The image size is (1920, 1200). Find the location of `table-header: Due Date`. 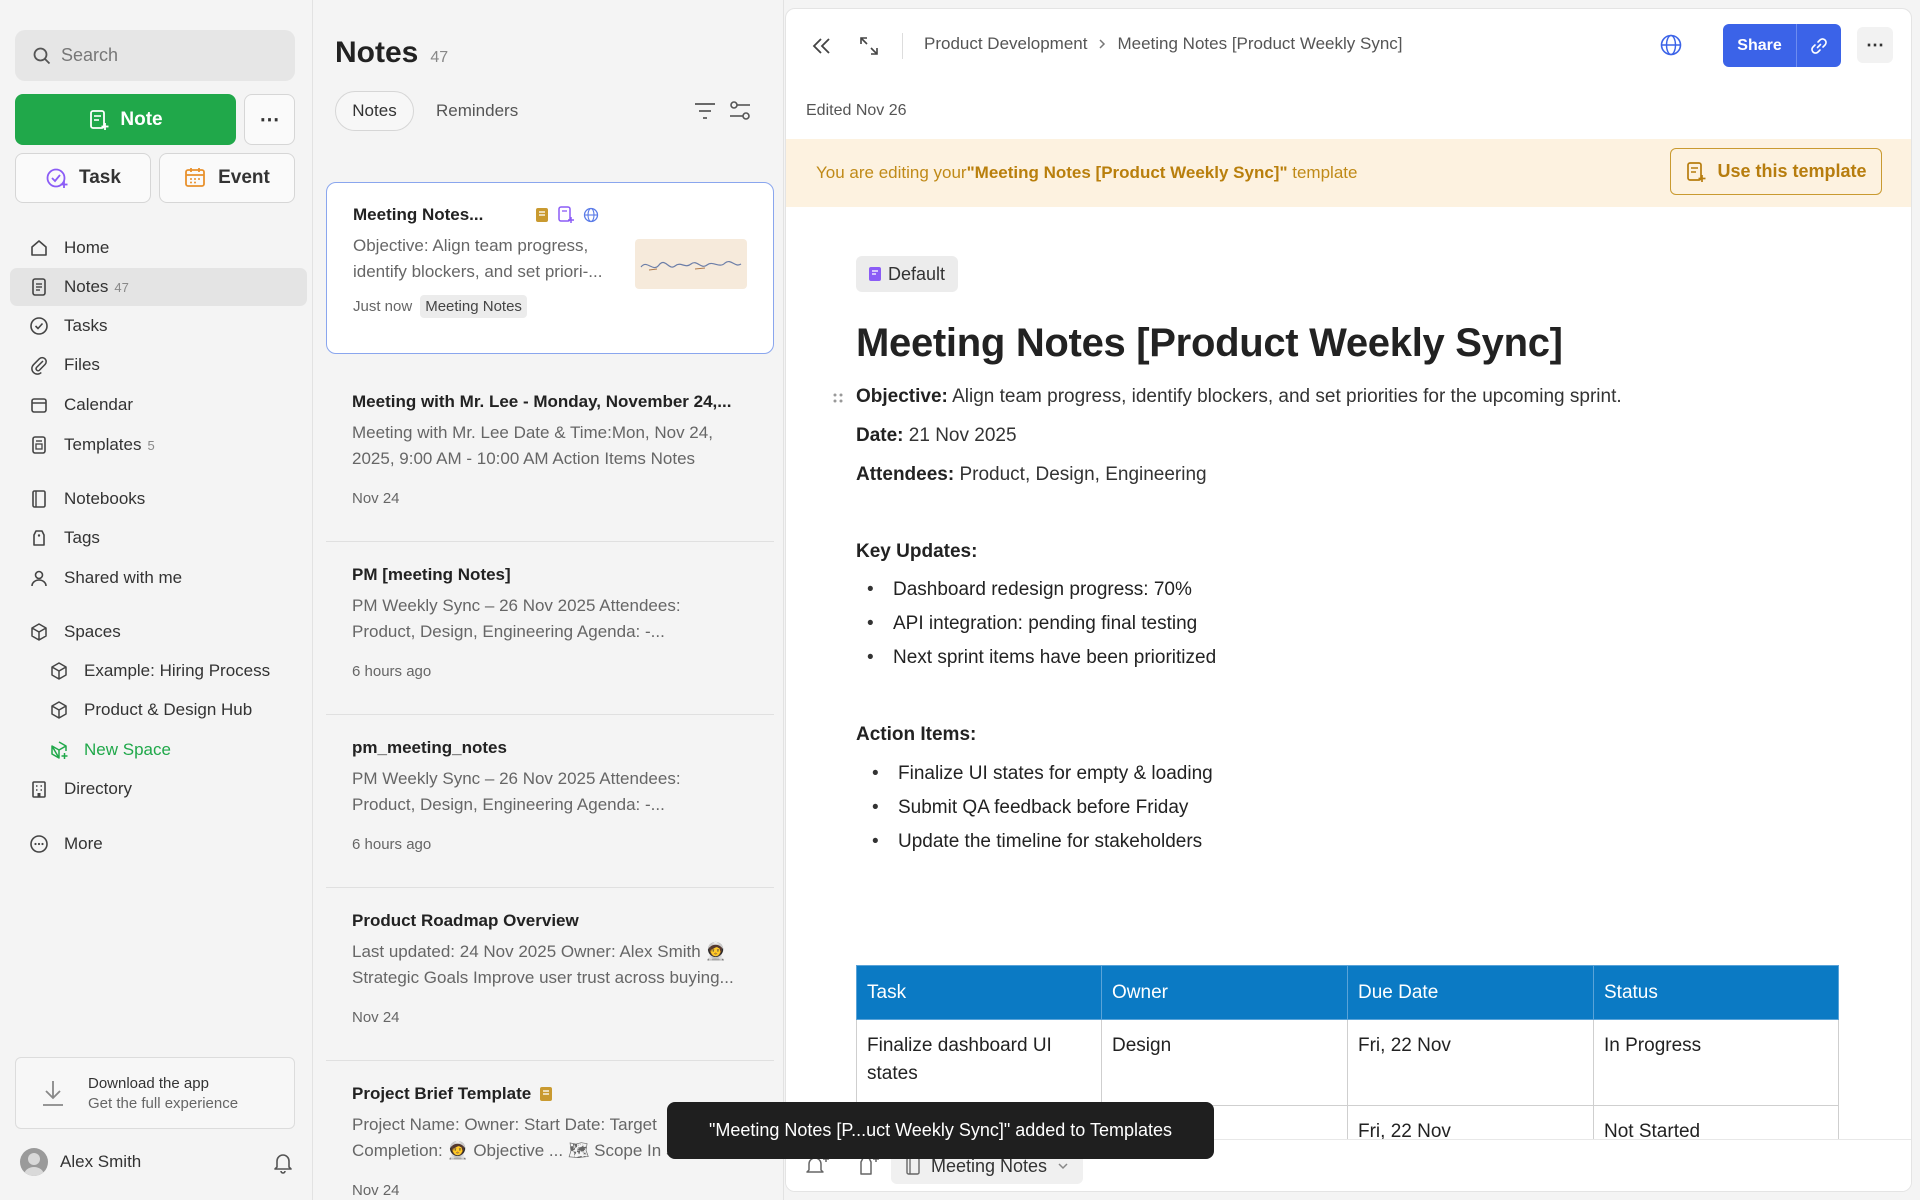

table-header: Due Date is located at coordinates (1470, 992).